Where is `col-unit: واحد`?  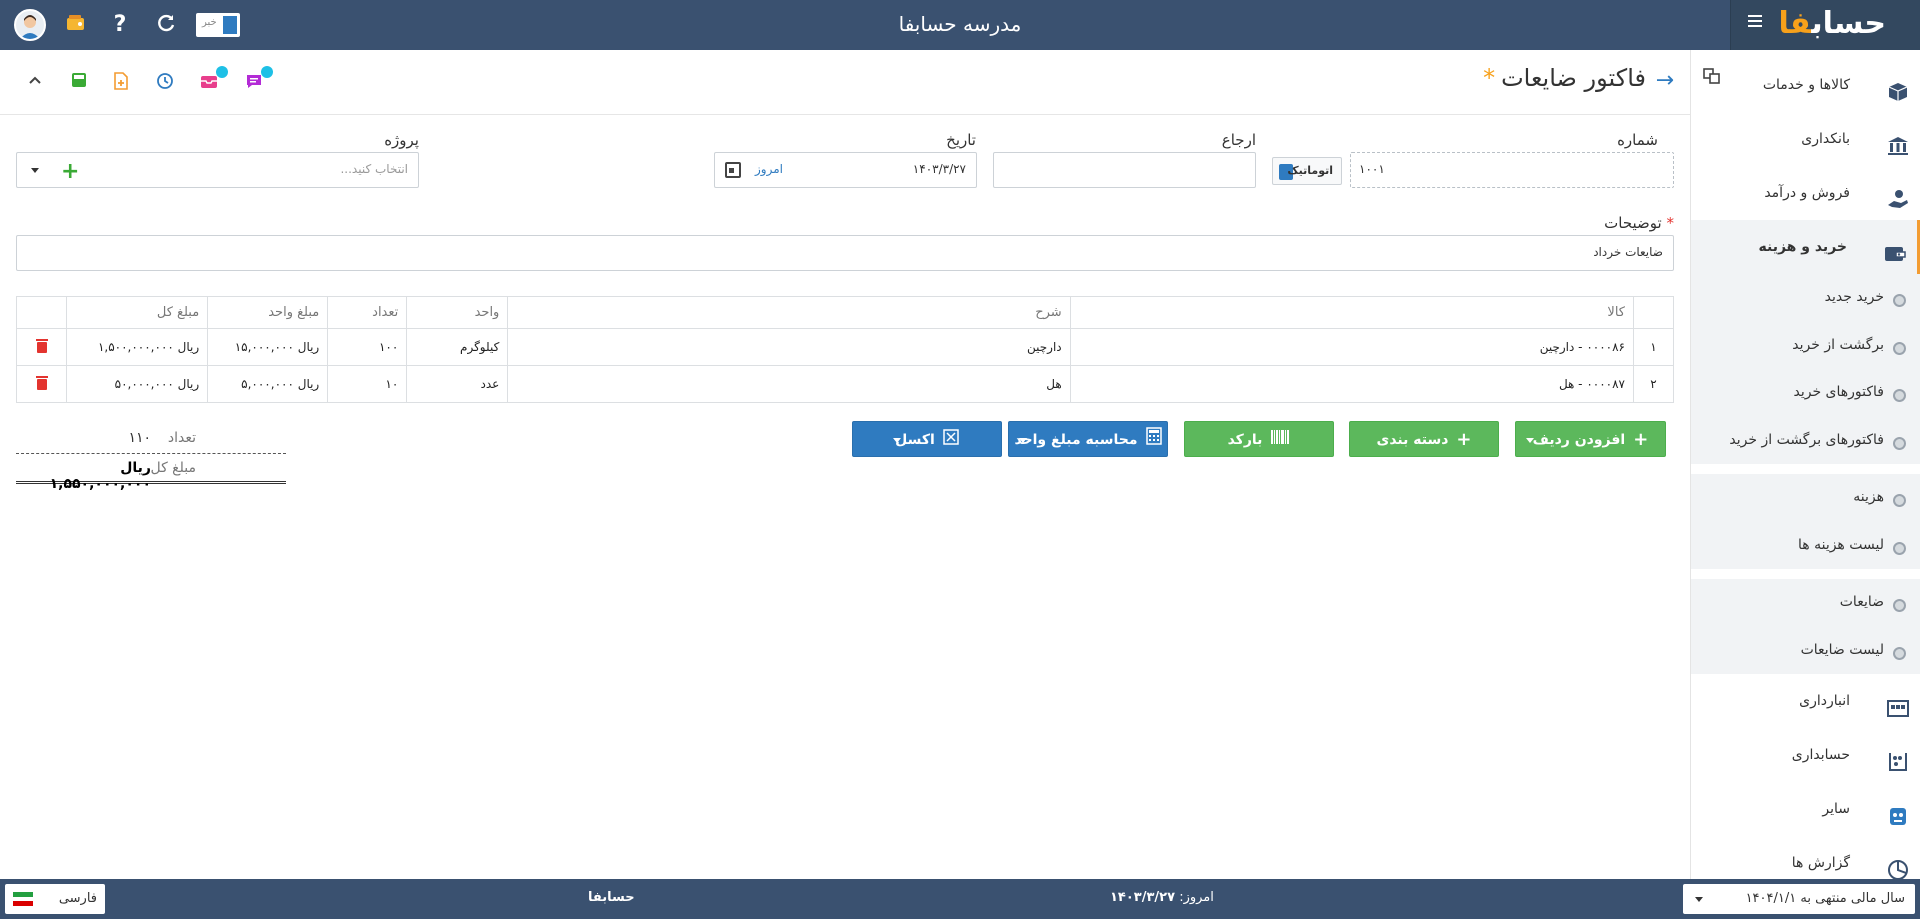 col-unit: واحد is located at coordinates (457, 312).